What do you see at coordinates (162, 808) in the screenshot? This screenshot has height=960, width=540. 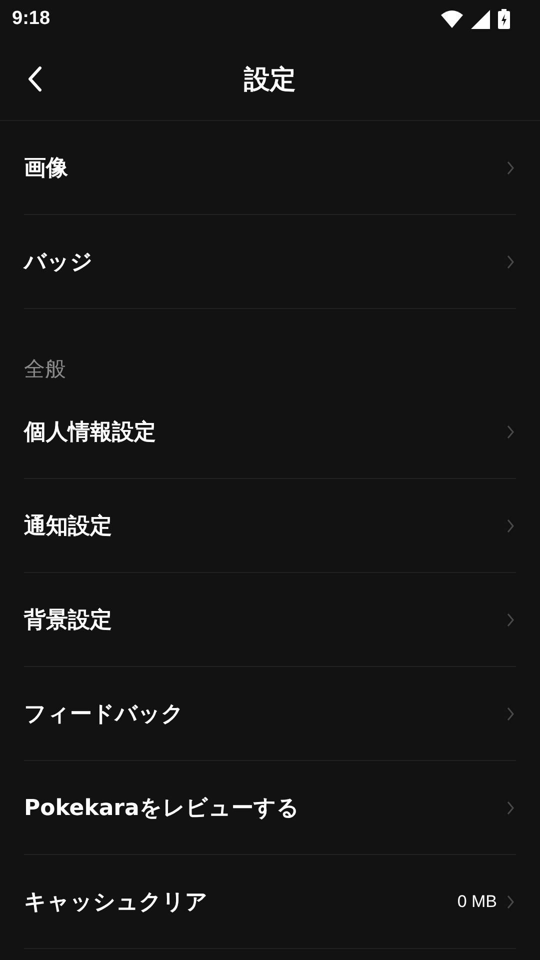 I see `item-label: Pokekaraをレビューする` at bounding box center [162, 808].